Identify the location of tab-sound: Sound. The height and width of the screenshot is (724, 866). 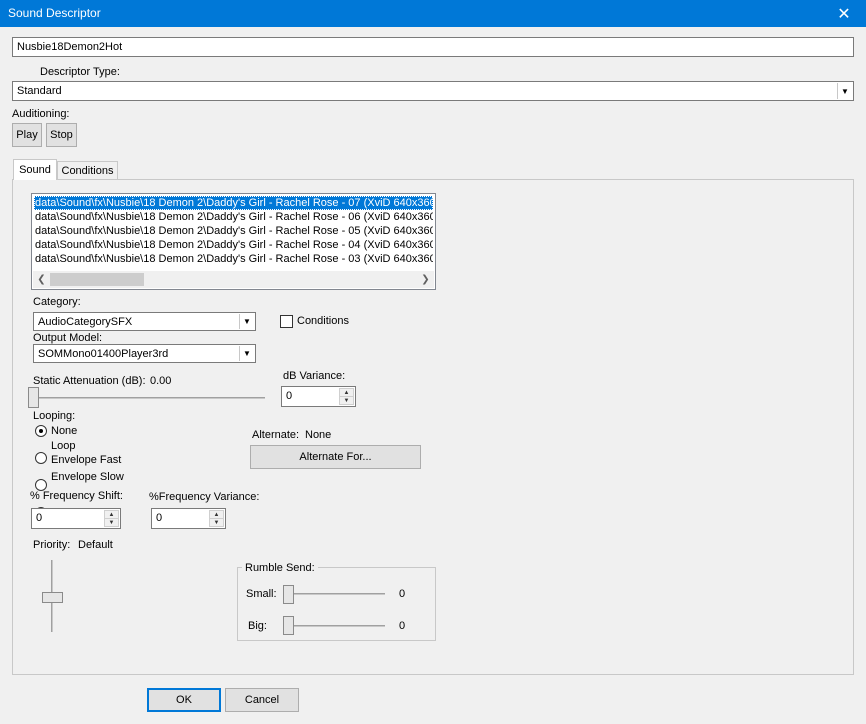
(35, 169).